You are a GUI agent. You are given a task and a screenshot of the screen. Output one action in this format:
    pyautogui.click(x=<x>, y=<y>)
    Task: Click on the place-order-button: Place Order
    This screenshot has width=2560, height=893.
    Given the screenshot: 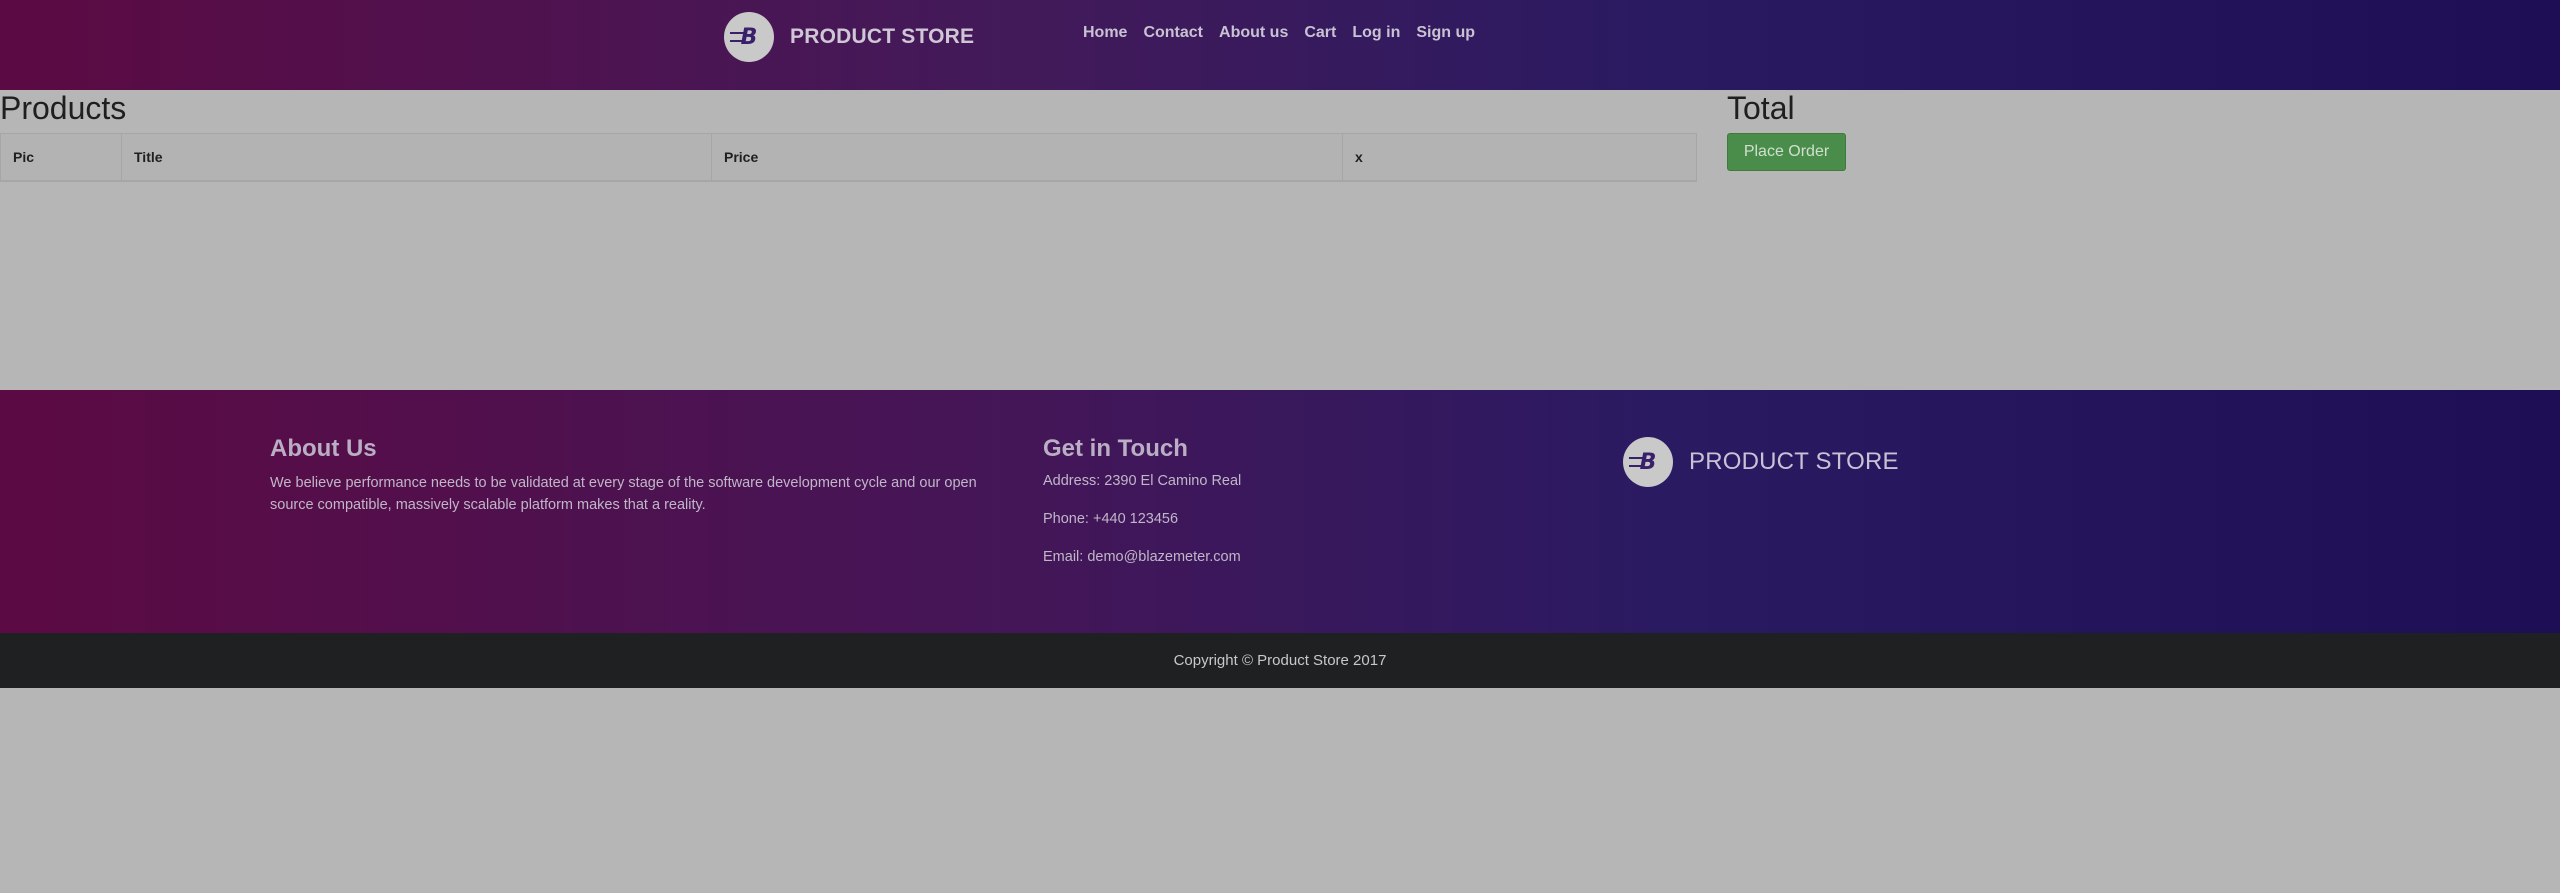 What is the action you would take?
    pyautogui.click(x=1786, y=152)
    